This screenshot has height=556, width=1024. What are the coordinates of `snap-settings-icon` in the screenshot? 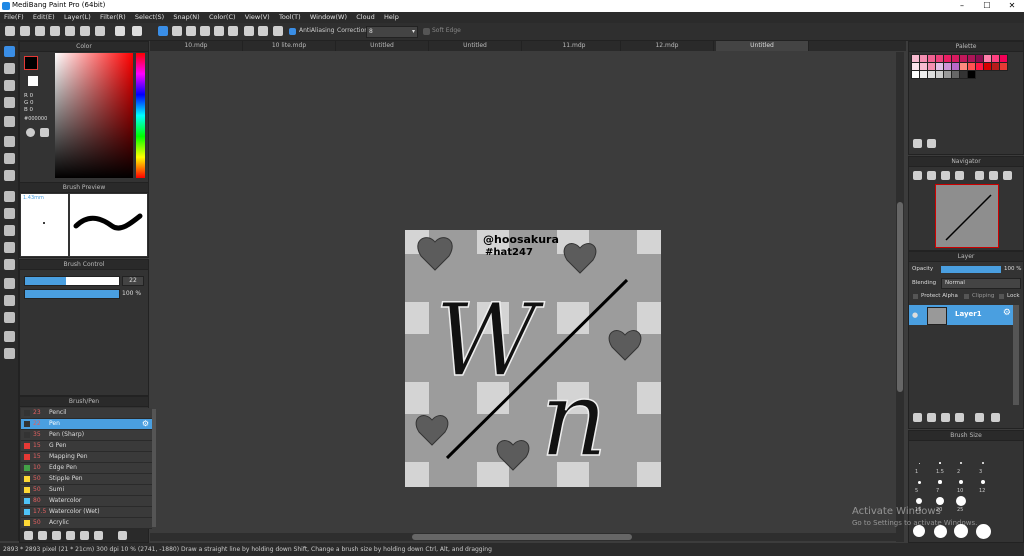 It's located at (278, 31).